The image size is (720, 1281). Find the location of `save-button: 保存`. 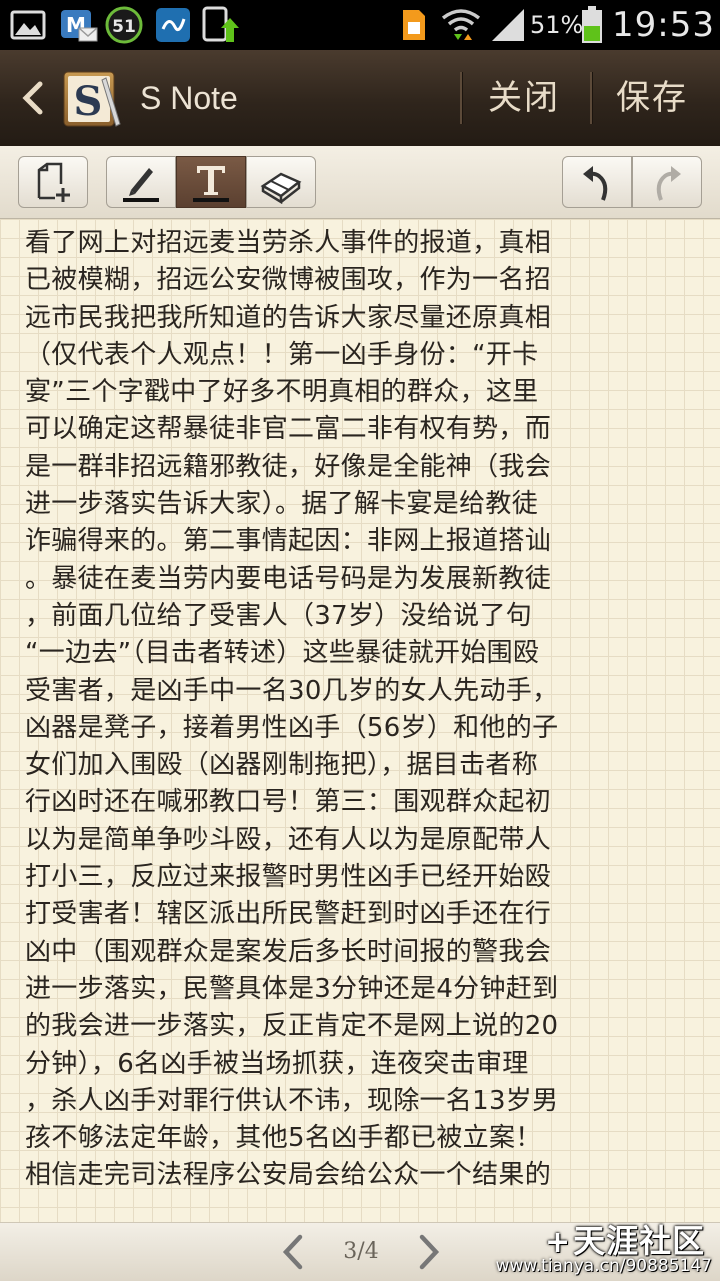

save-button: 保存 is located at coordinates (652, 98).